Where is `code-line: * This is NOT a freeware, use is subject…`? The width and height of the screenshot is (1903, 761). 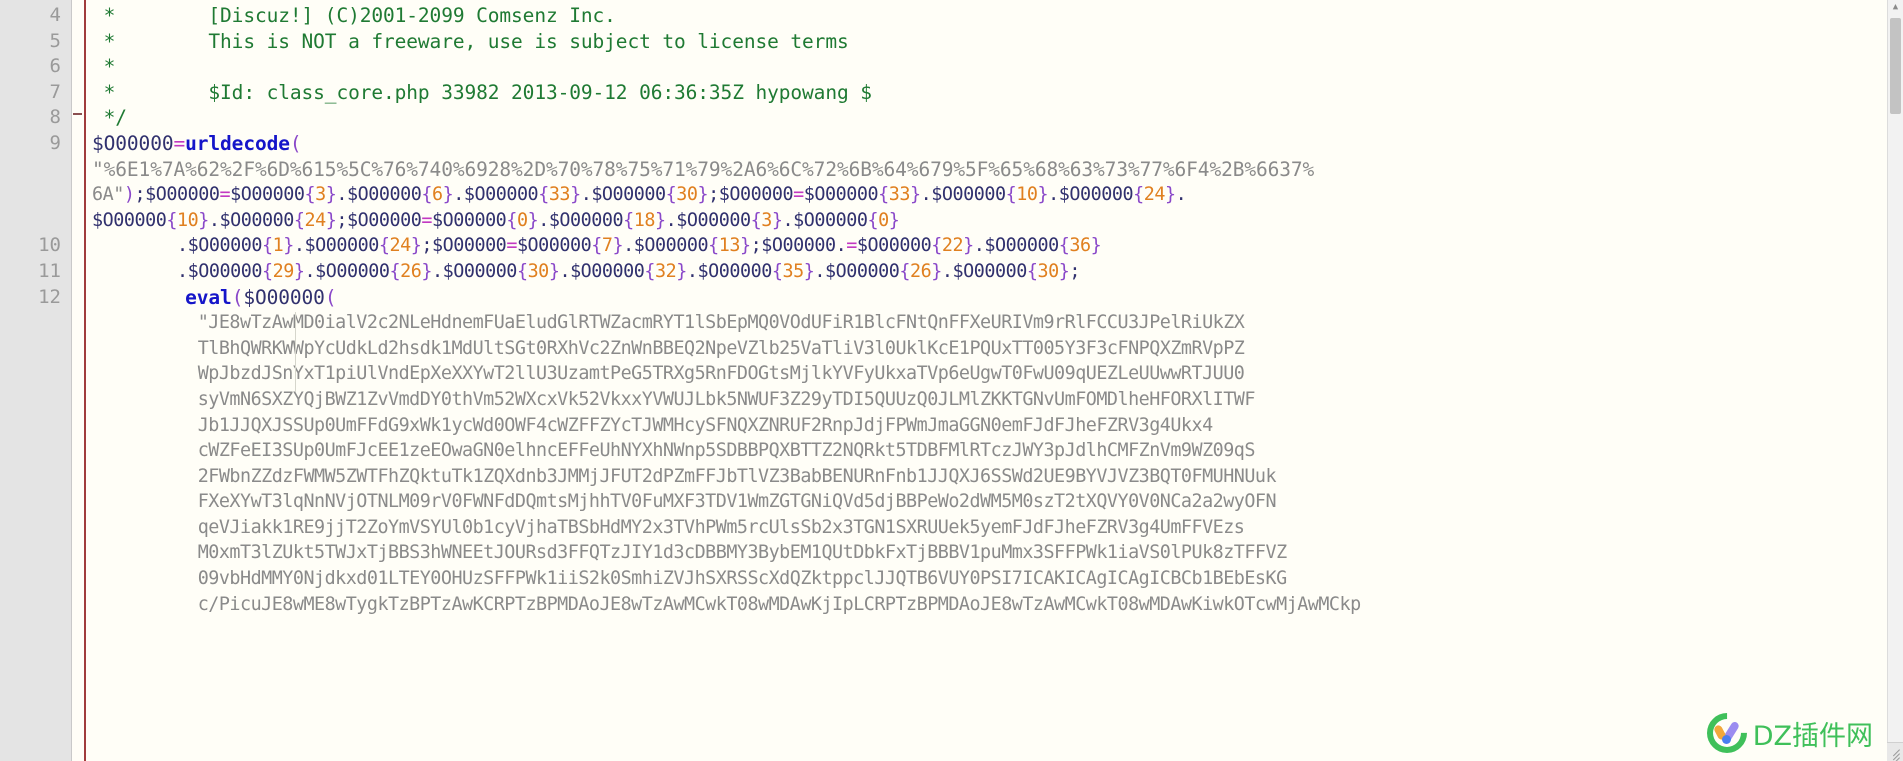
code-line: * This is NOT a freeware, use is subject… is located at coordinates (994, 42).